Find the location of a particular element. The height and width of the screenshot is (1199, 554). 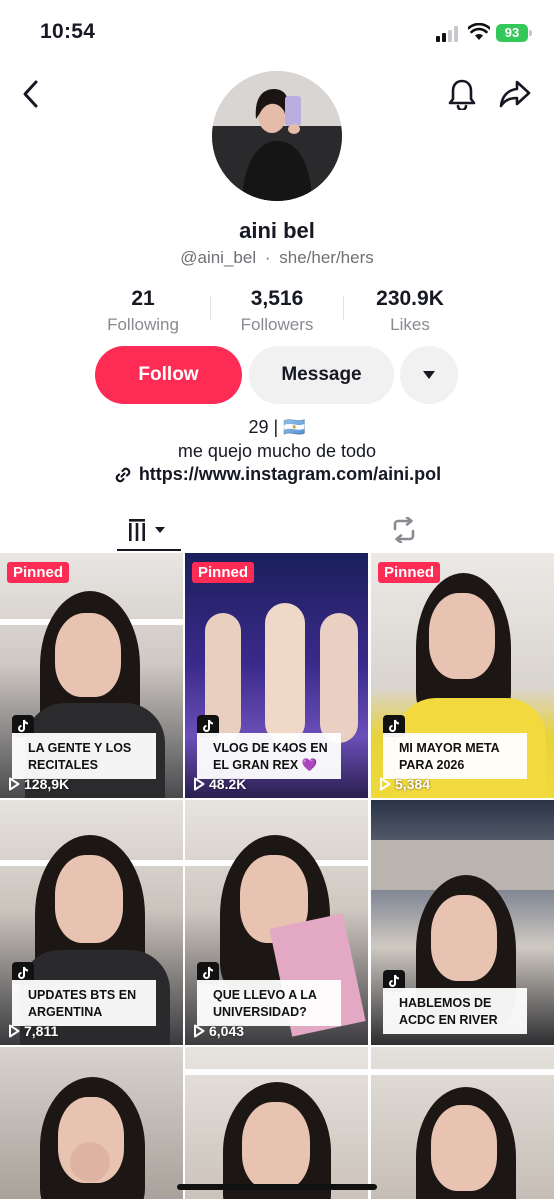

videos-grid-icon is located at coordinates (147, 530).